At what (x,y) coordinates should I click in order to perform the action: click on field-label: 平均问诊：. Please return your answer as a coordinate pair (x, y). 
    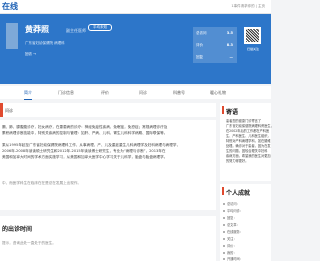
    Looking at the image, I should click on (235, 211).